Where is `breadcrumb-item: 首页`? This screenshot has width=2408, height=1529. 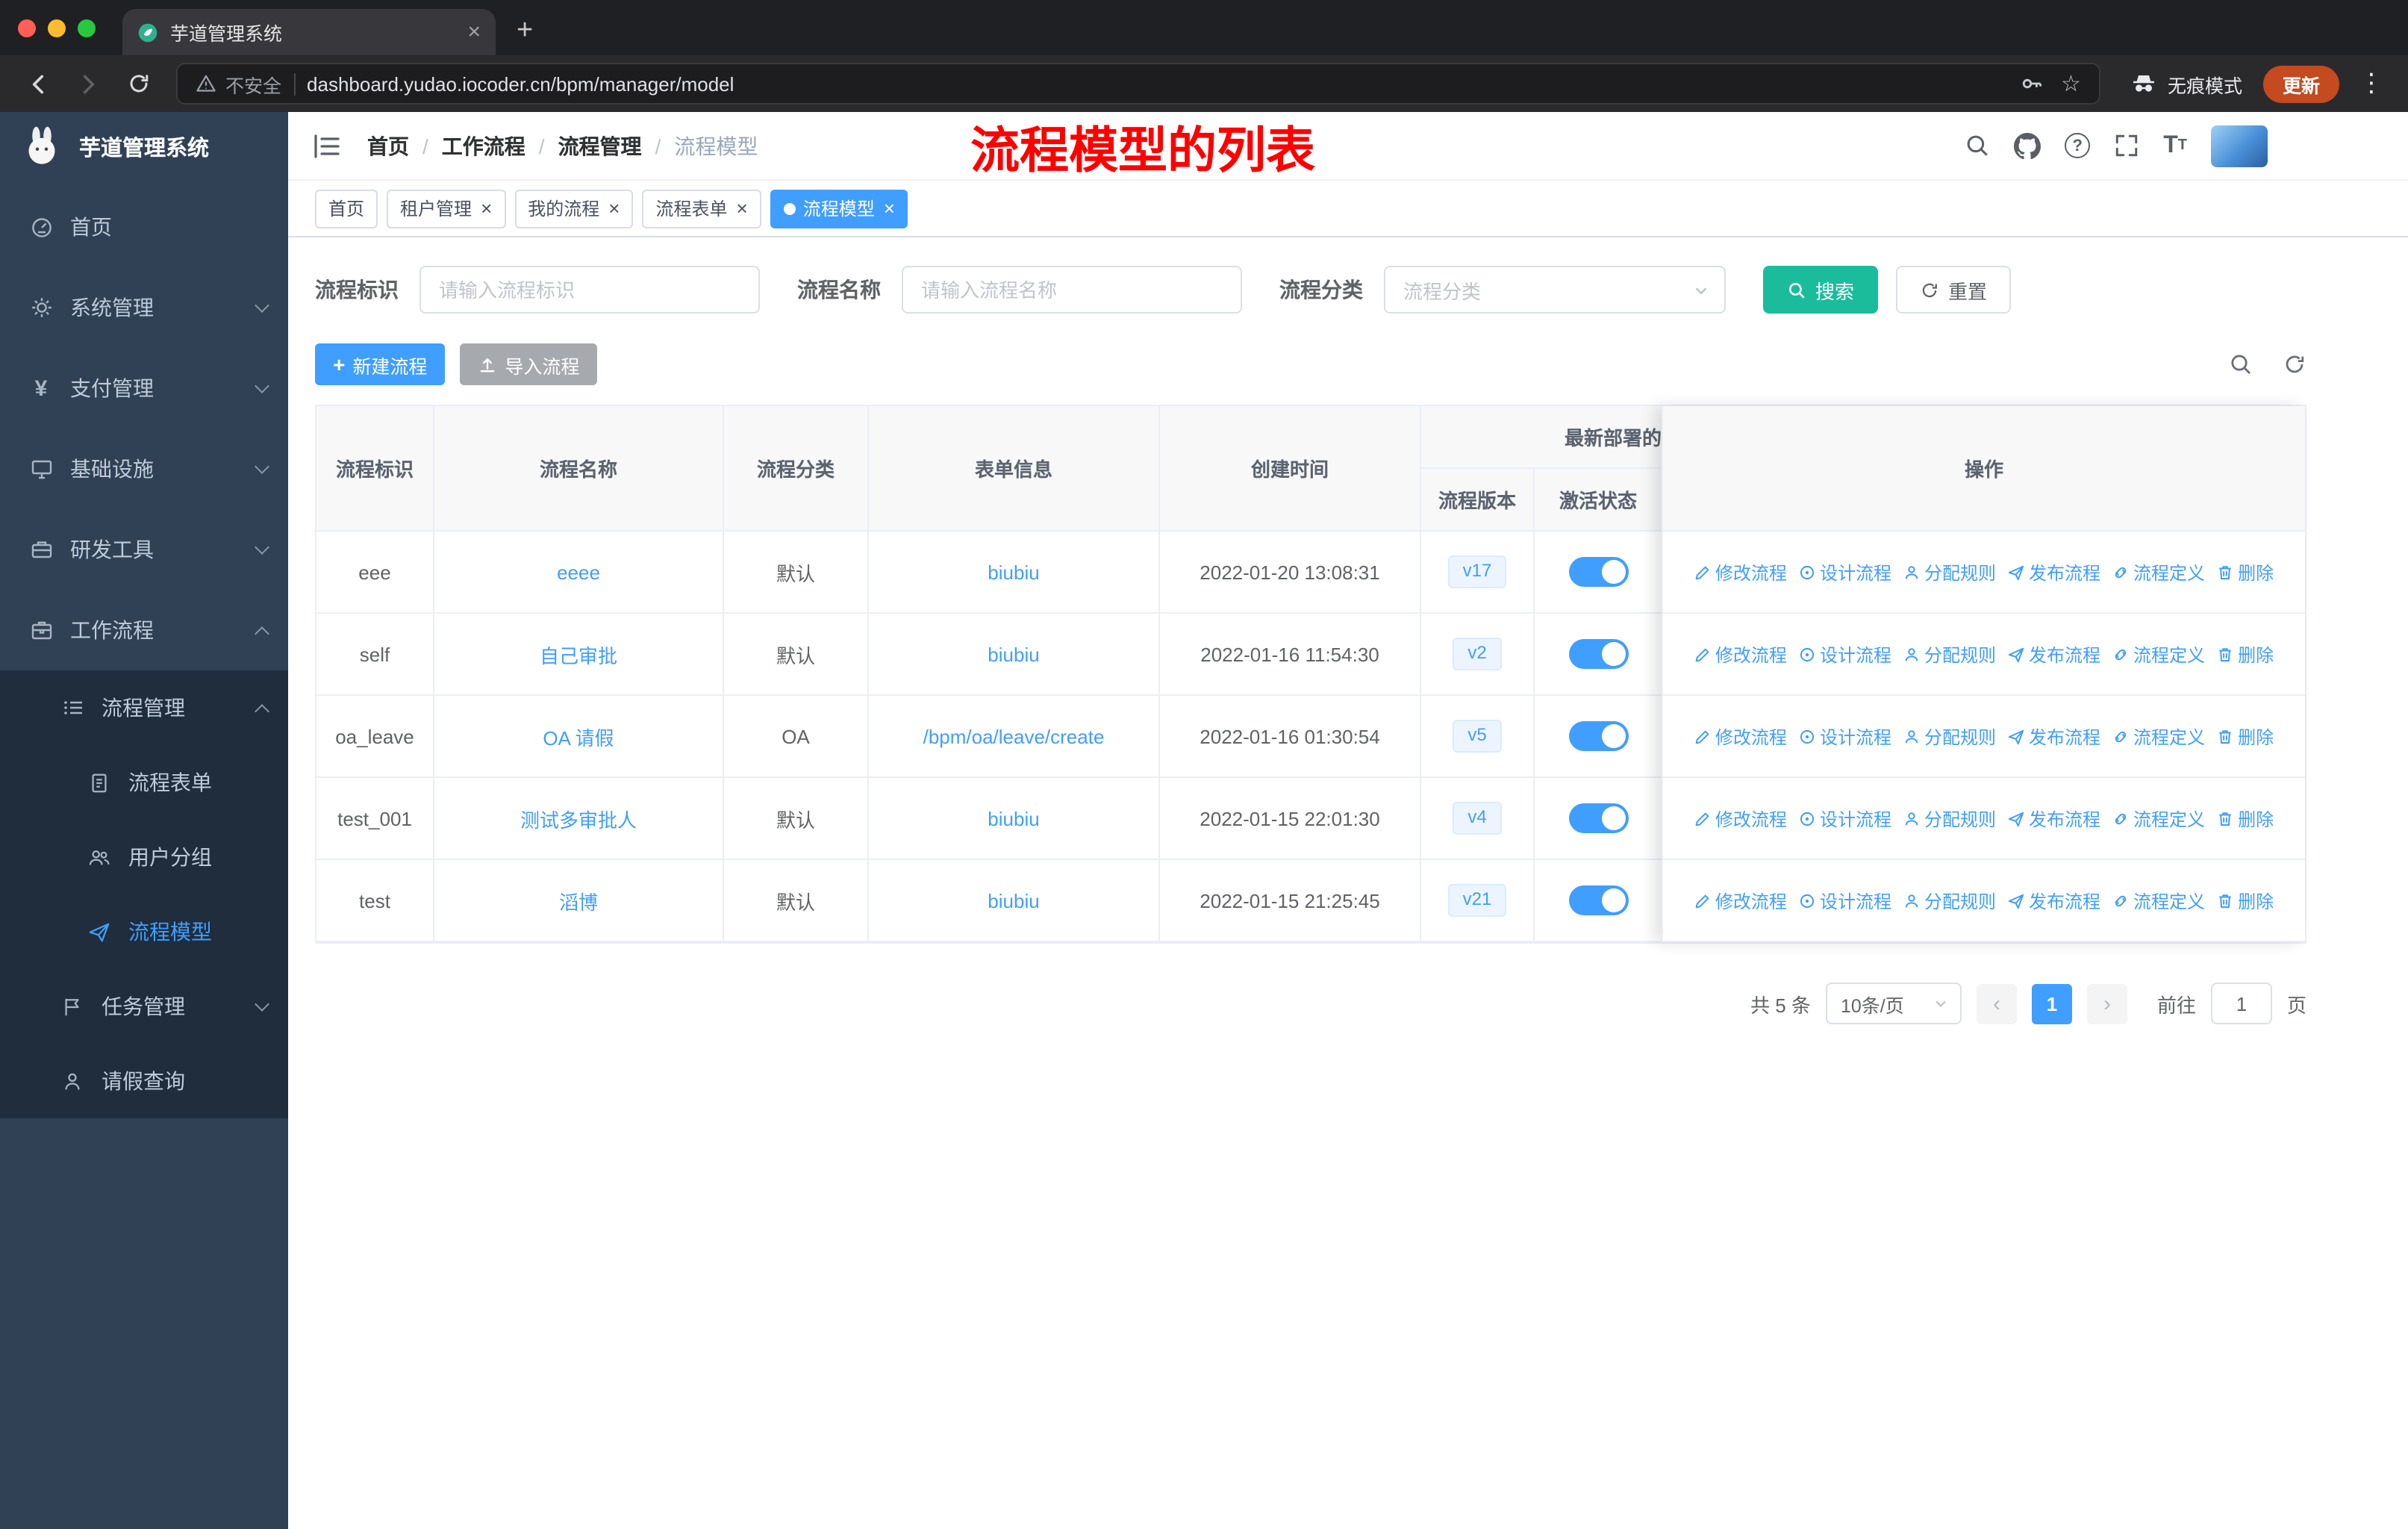 breadcrumb-item: 首页 is located at coordinates (388, 146).